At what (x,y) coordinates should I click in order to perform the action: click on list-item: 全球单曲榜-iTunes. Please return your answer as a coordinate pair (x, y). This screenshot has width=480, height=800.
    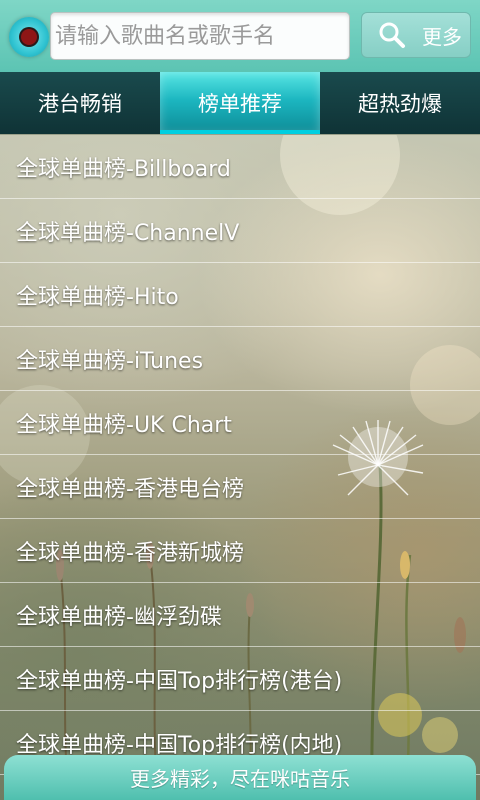
    Looking at the image, I should click on (240, 359).